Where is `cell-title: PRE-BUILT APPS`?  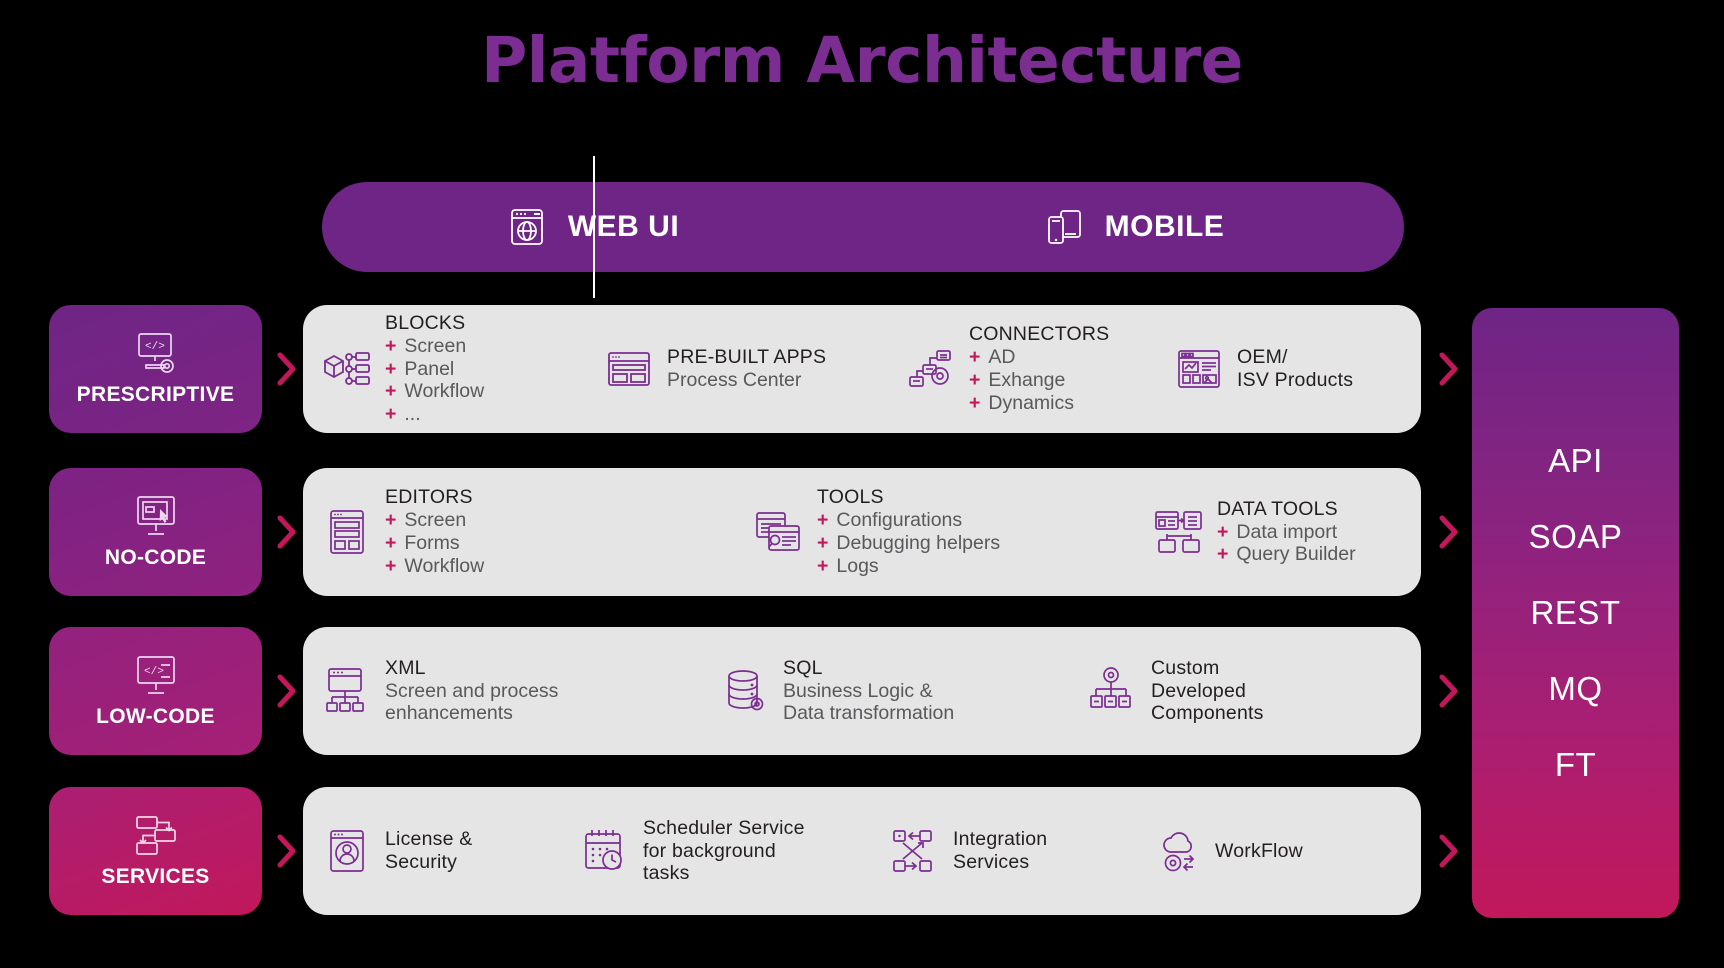
cell-title: PRE-BUILT APPS is located at coordinates (747, 357).